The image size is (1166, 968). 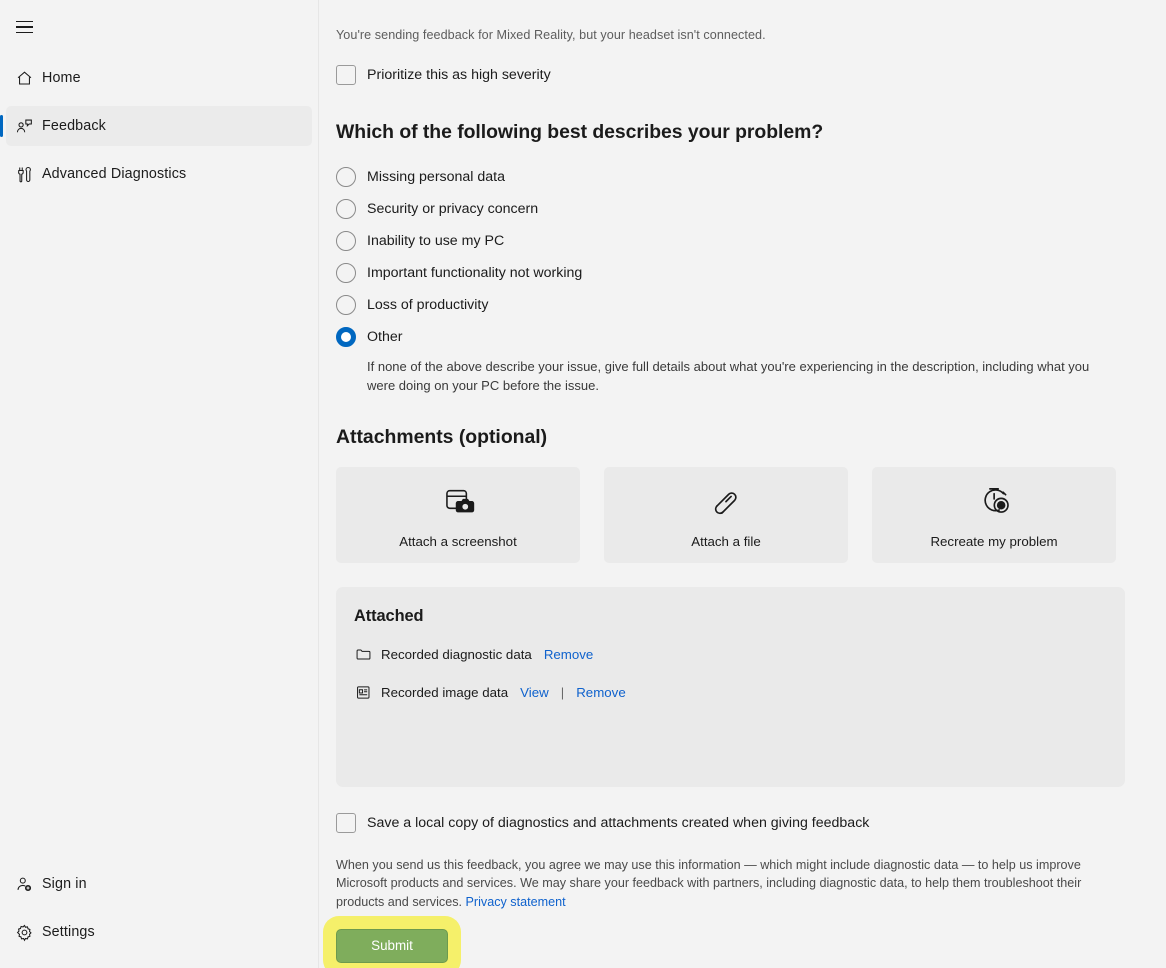 What do you see at coordinates (726, 541) in the screenshot?
I see `attach-file-label: Attach a file` at bounding box center [726, 541].